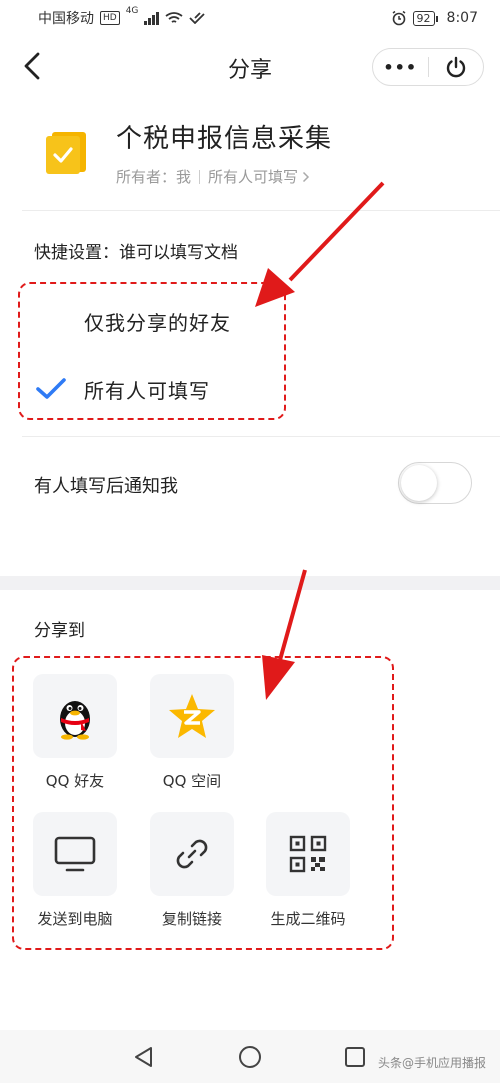 The width and height of the screenshot is (500, 1083). I want to click on triangle-back-icon, so click(143, 1057).